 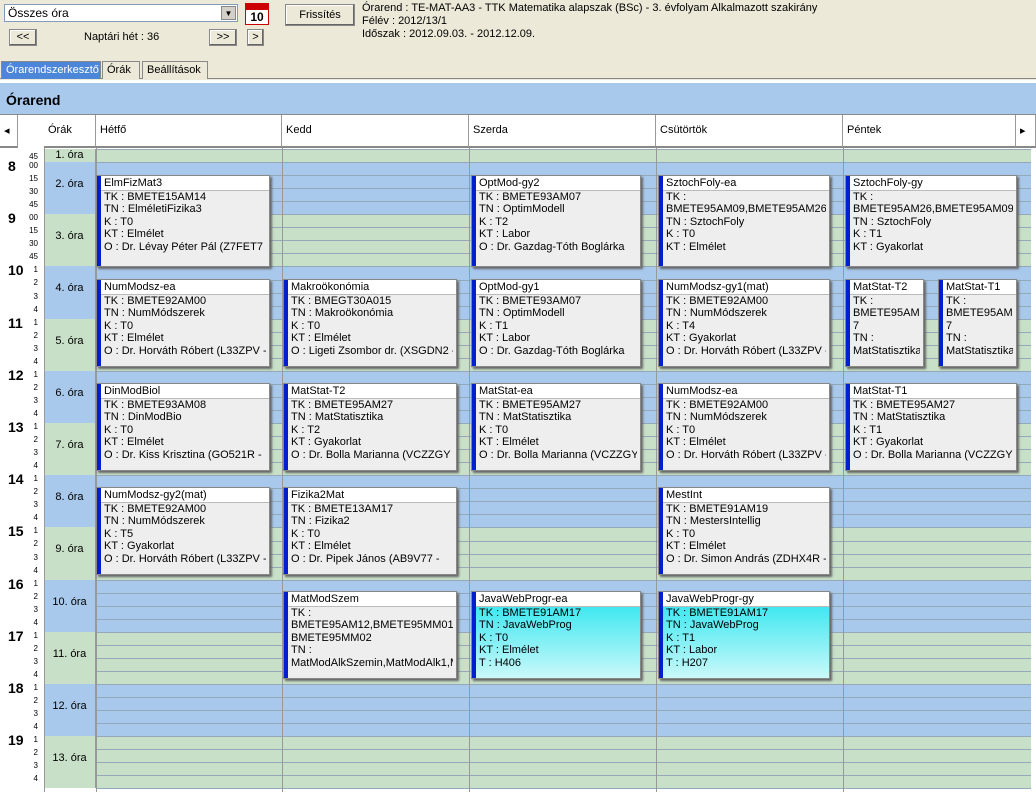 What do you see at coordinates (70, 188) in the screenshot?
I see `period-label: 2. óra` at bounding box center [70, 188].